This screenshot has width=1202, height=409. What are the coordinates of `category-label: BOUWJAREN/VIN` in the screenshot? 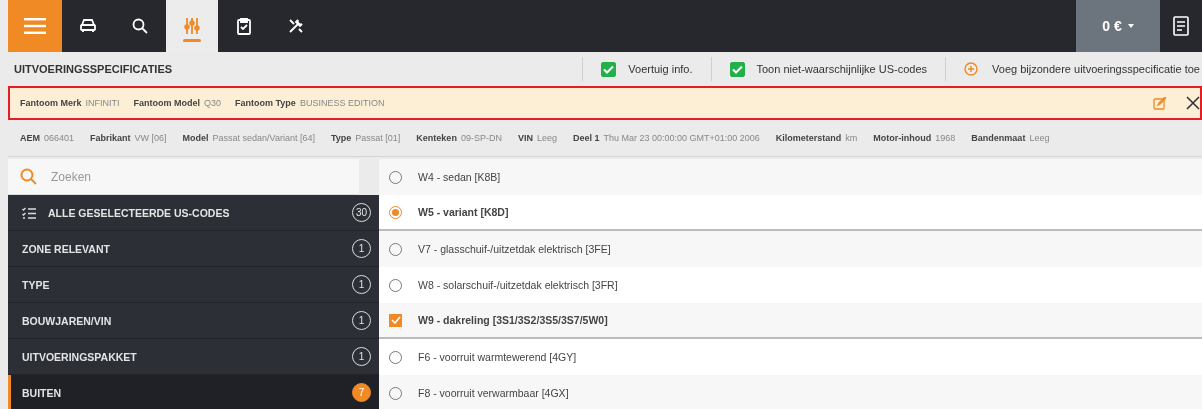 It's located at (67, 320).